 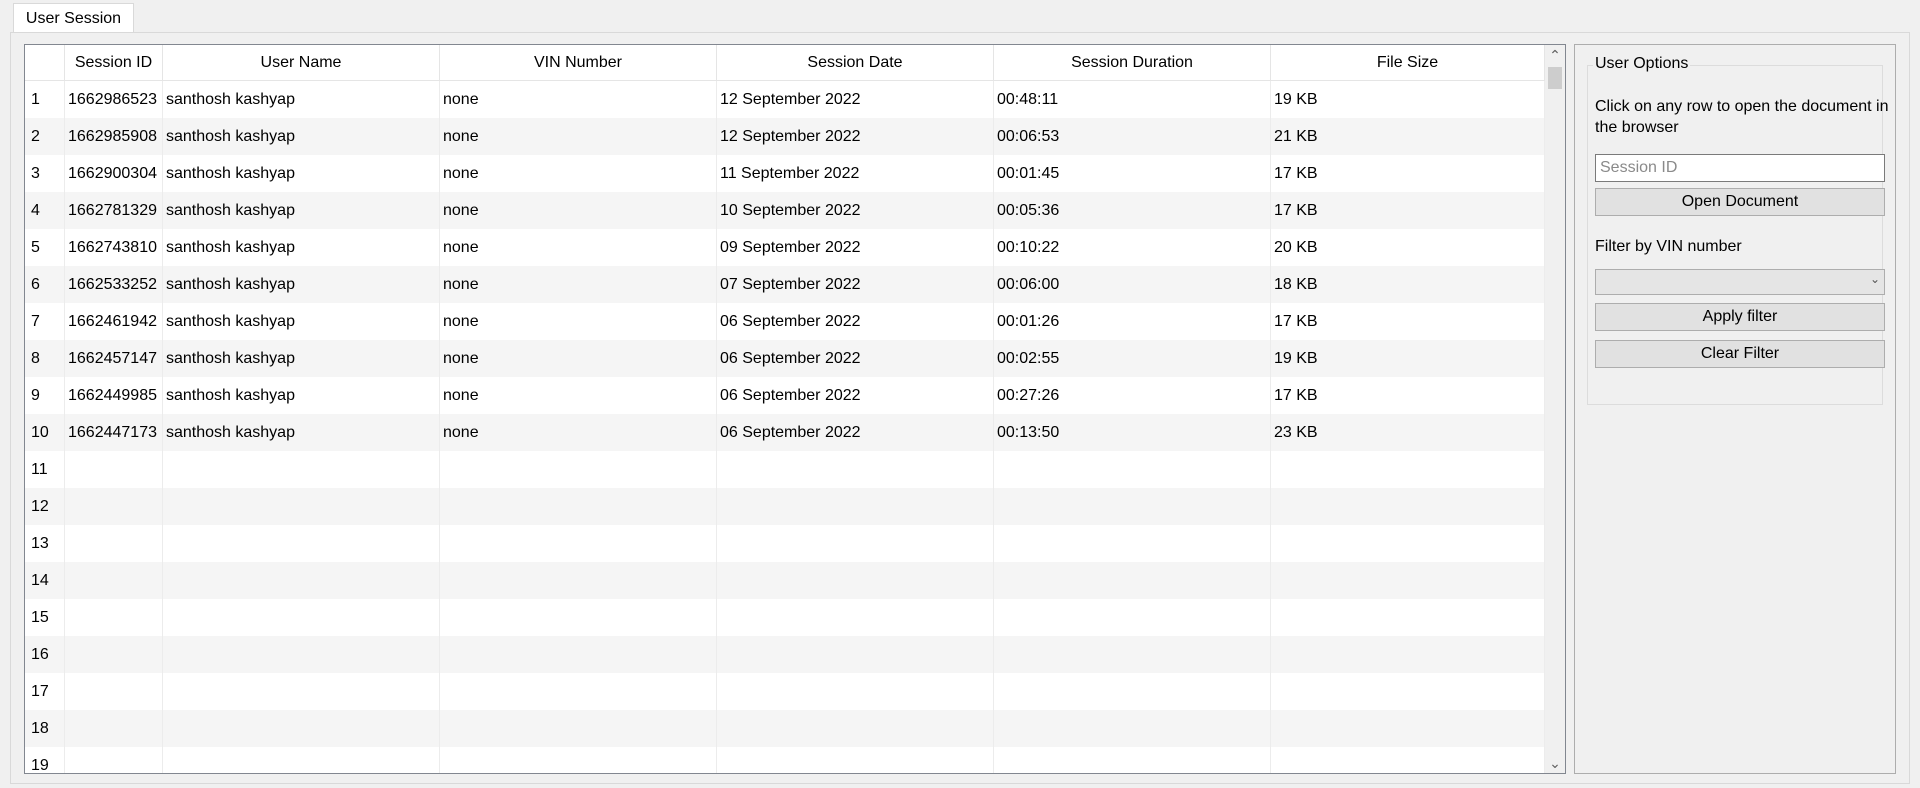 I want to click on table-cell: 1662781329, so click(x=114, y=210).